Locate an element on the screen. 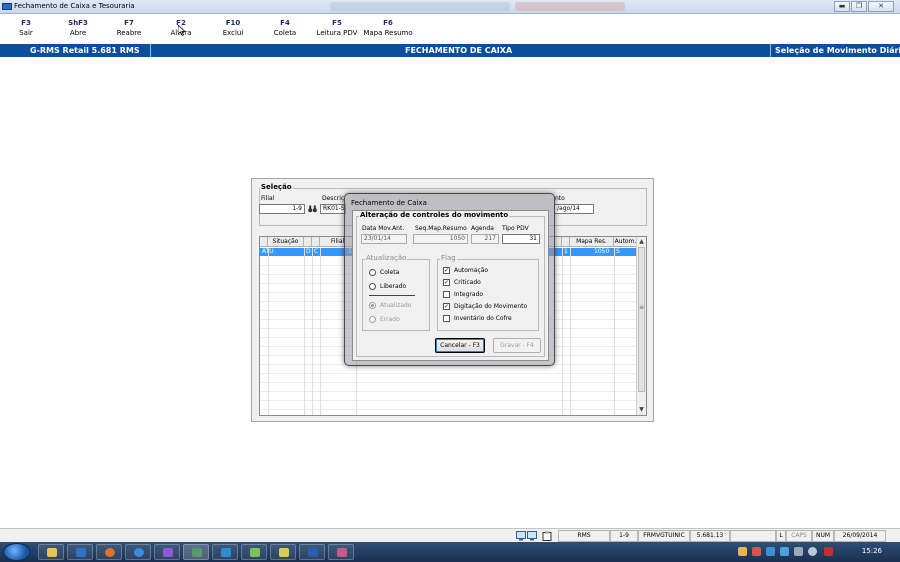 This screenshot has width=900, height=562. tray-outlook-icon is located at coordinates (784, 551).